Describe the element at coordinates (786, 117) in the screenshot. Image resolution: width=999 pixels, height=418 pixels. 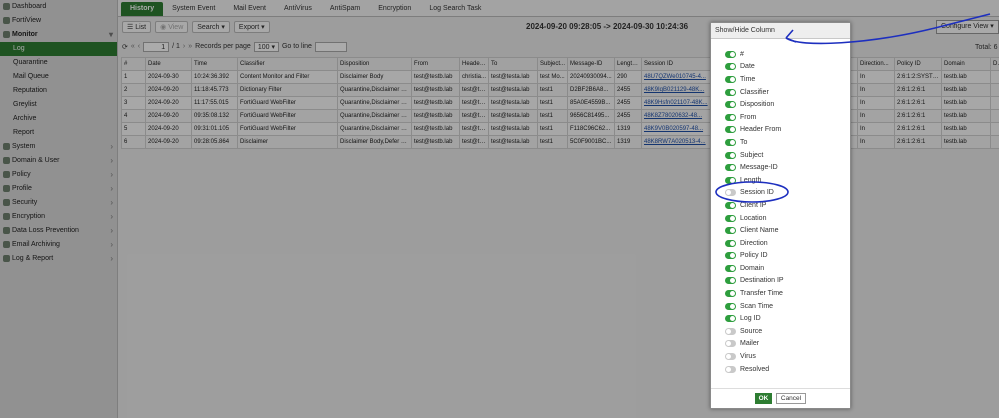
I see `column-toggle-item: From` at that location.